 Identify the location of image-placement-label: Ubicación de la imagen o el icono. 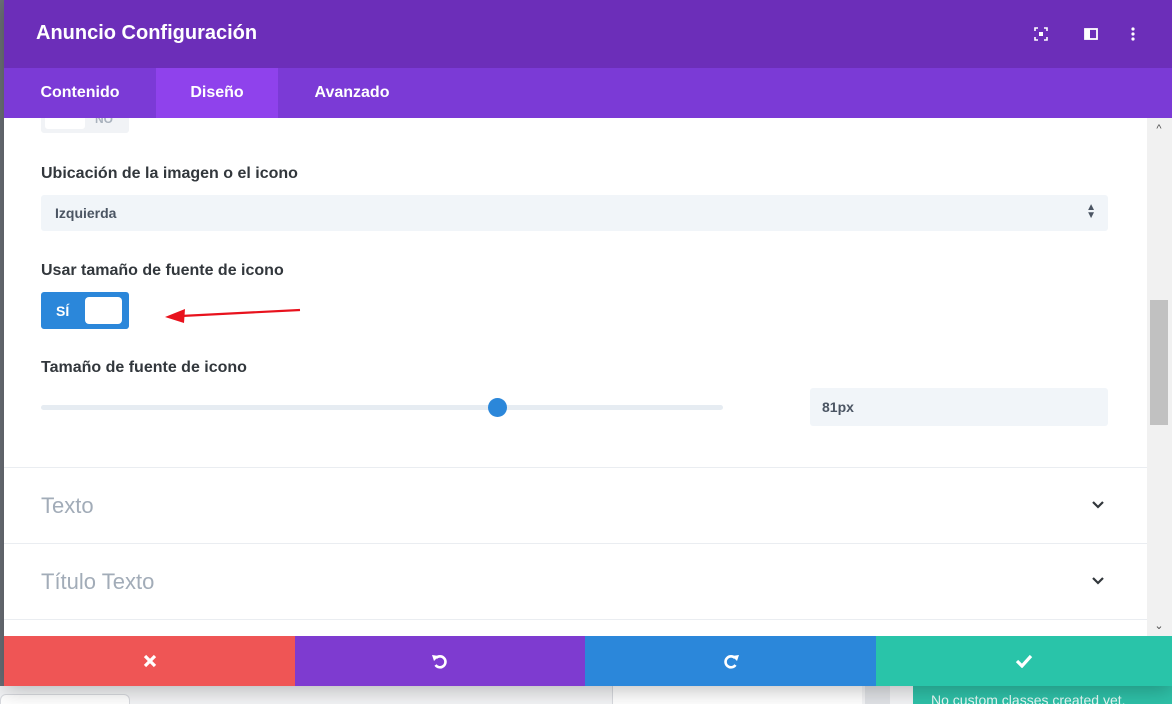
(169, 173).